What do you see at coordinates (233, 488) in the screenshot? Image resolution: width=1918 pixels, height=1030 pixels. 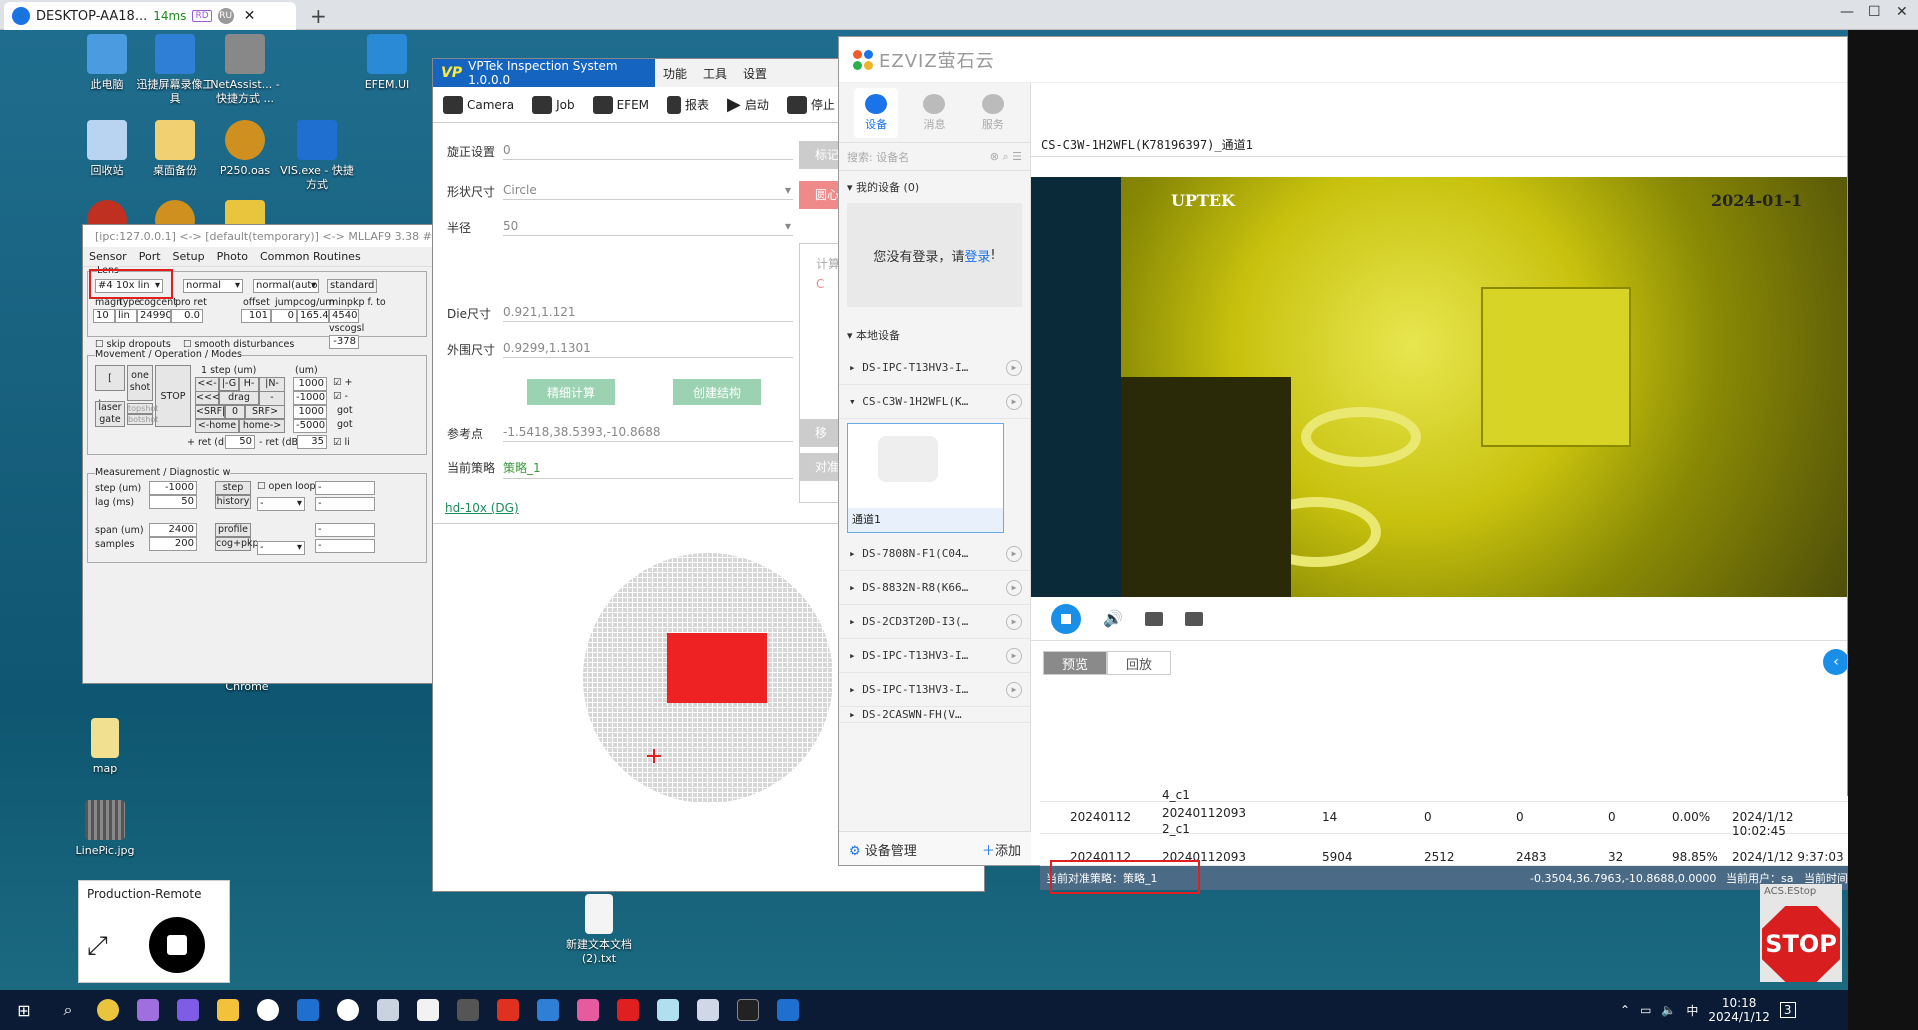 I see `step-button: step` at bounding box center [233, 488].